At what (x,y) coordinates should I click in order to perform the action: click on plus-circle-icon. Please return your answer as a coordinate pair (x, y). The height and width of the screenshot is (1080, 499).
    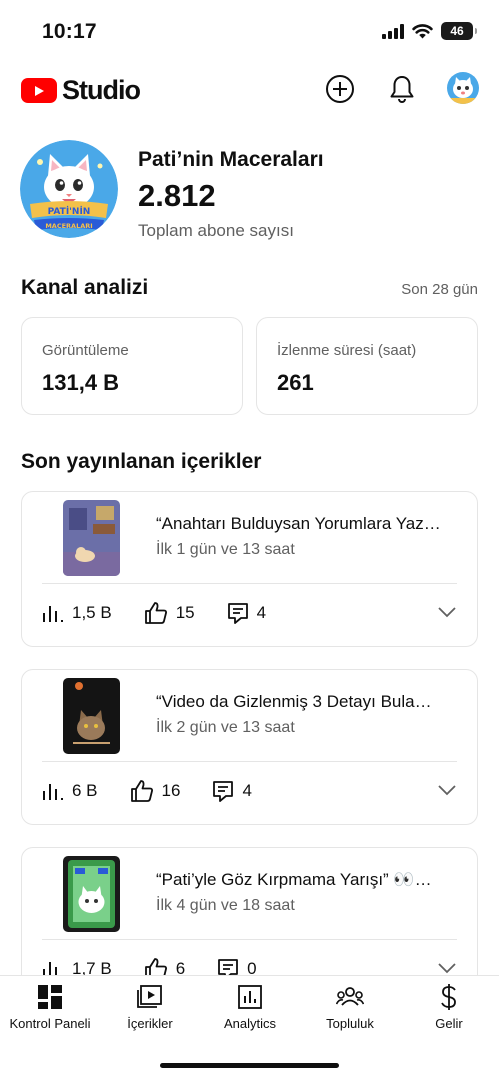
    Looking at the image, I should click on (340, 89).